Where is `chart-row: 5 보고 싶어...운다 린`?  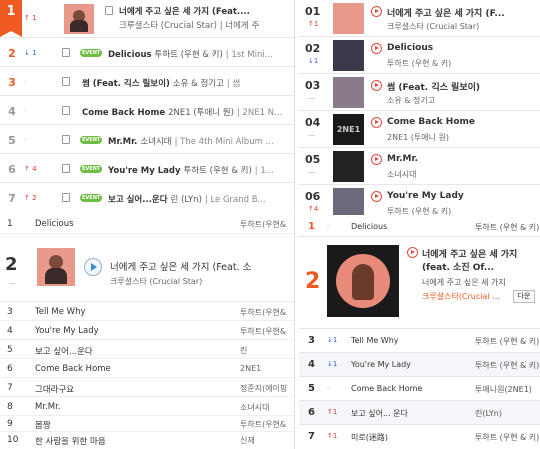
chart-row: 5 보고 싶어...운다 린 is located at coordinates (147, 349).